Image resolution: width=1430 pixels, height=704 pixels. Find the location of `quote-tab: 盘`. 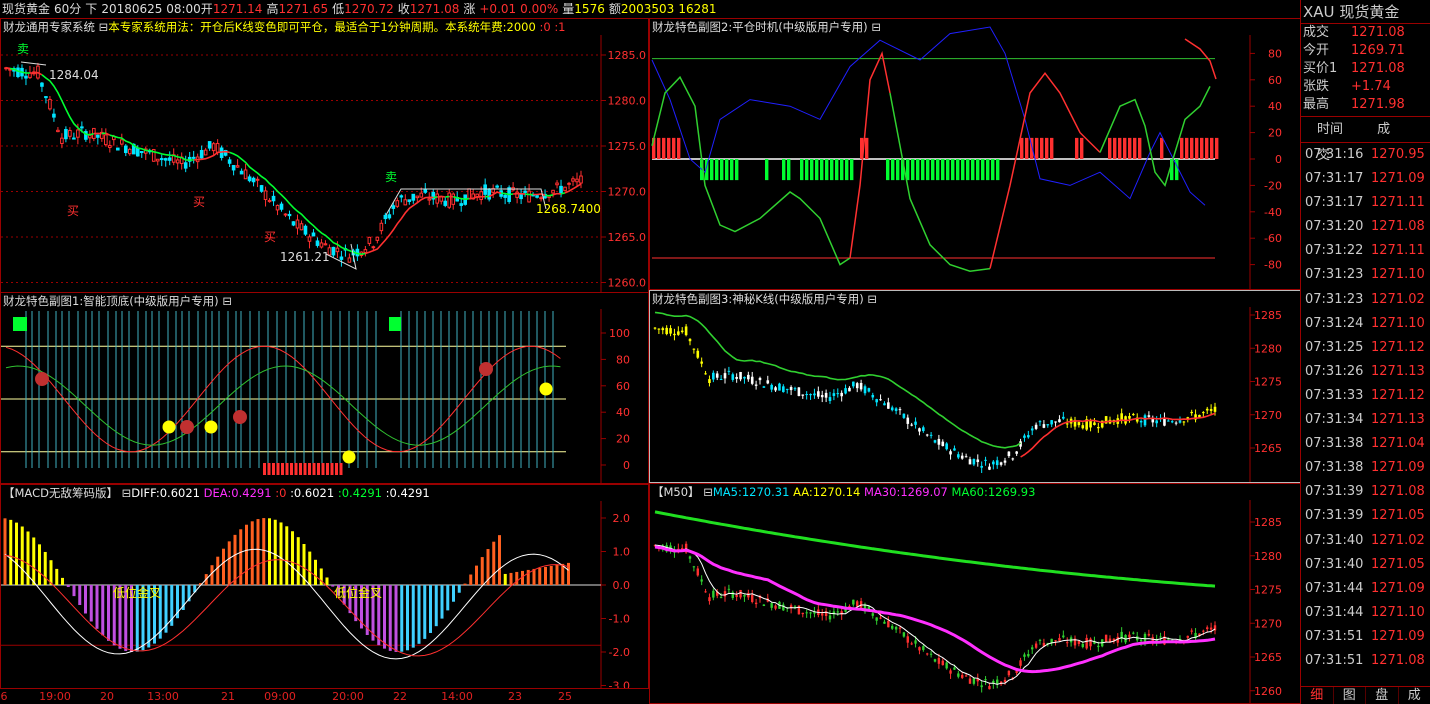

quote-tab: 盘 is located at coordinates (1382, 695).